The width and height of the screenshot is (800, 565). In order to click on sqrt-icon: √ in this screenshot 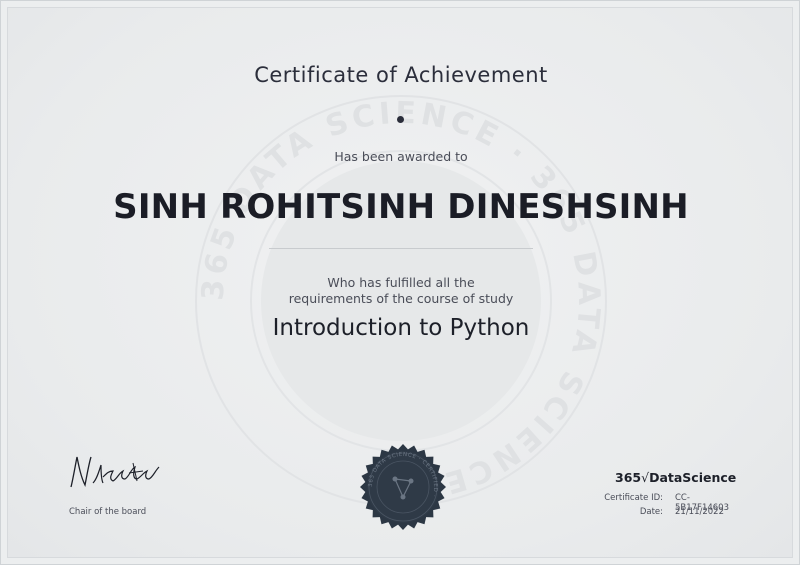, I will do `click(645, 477)`.